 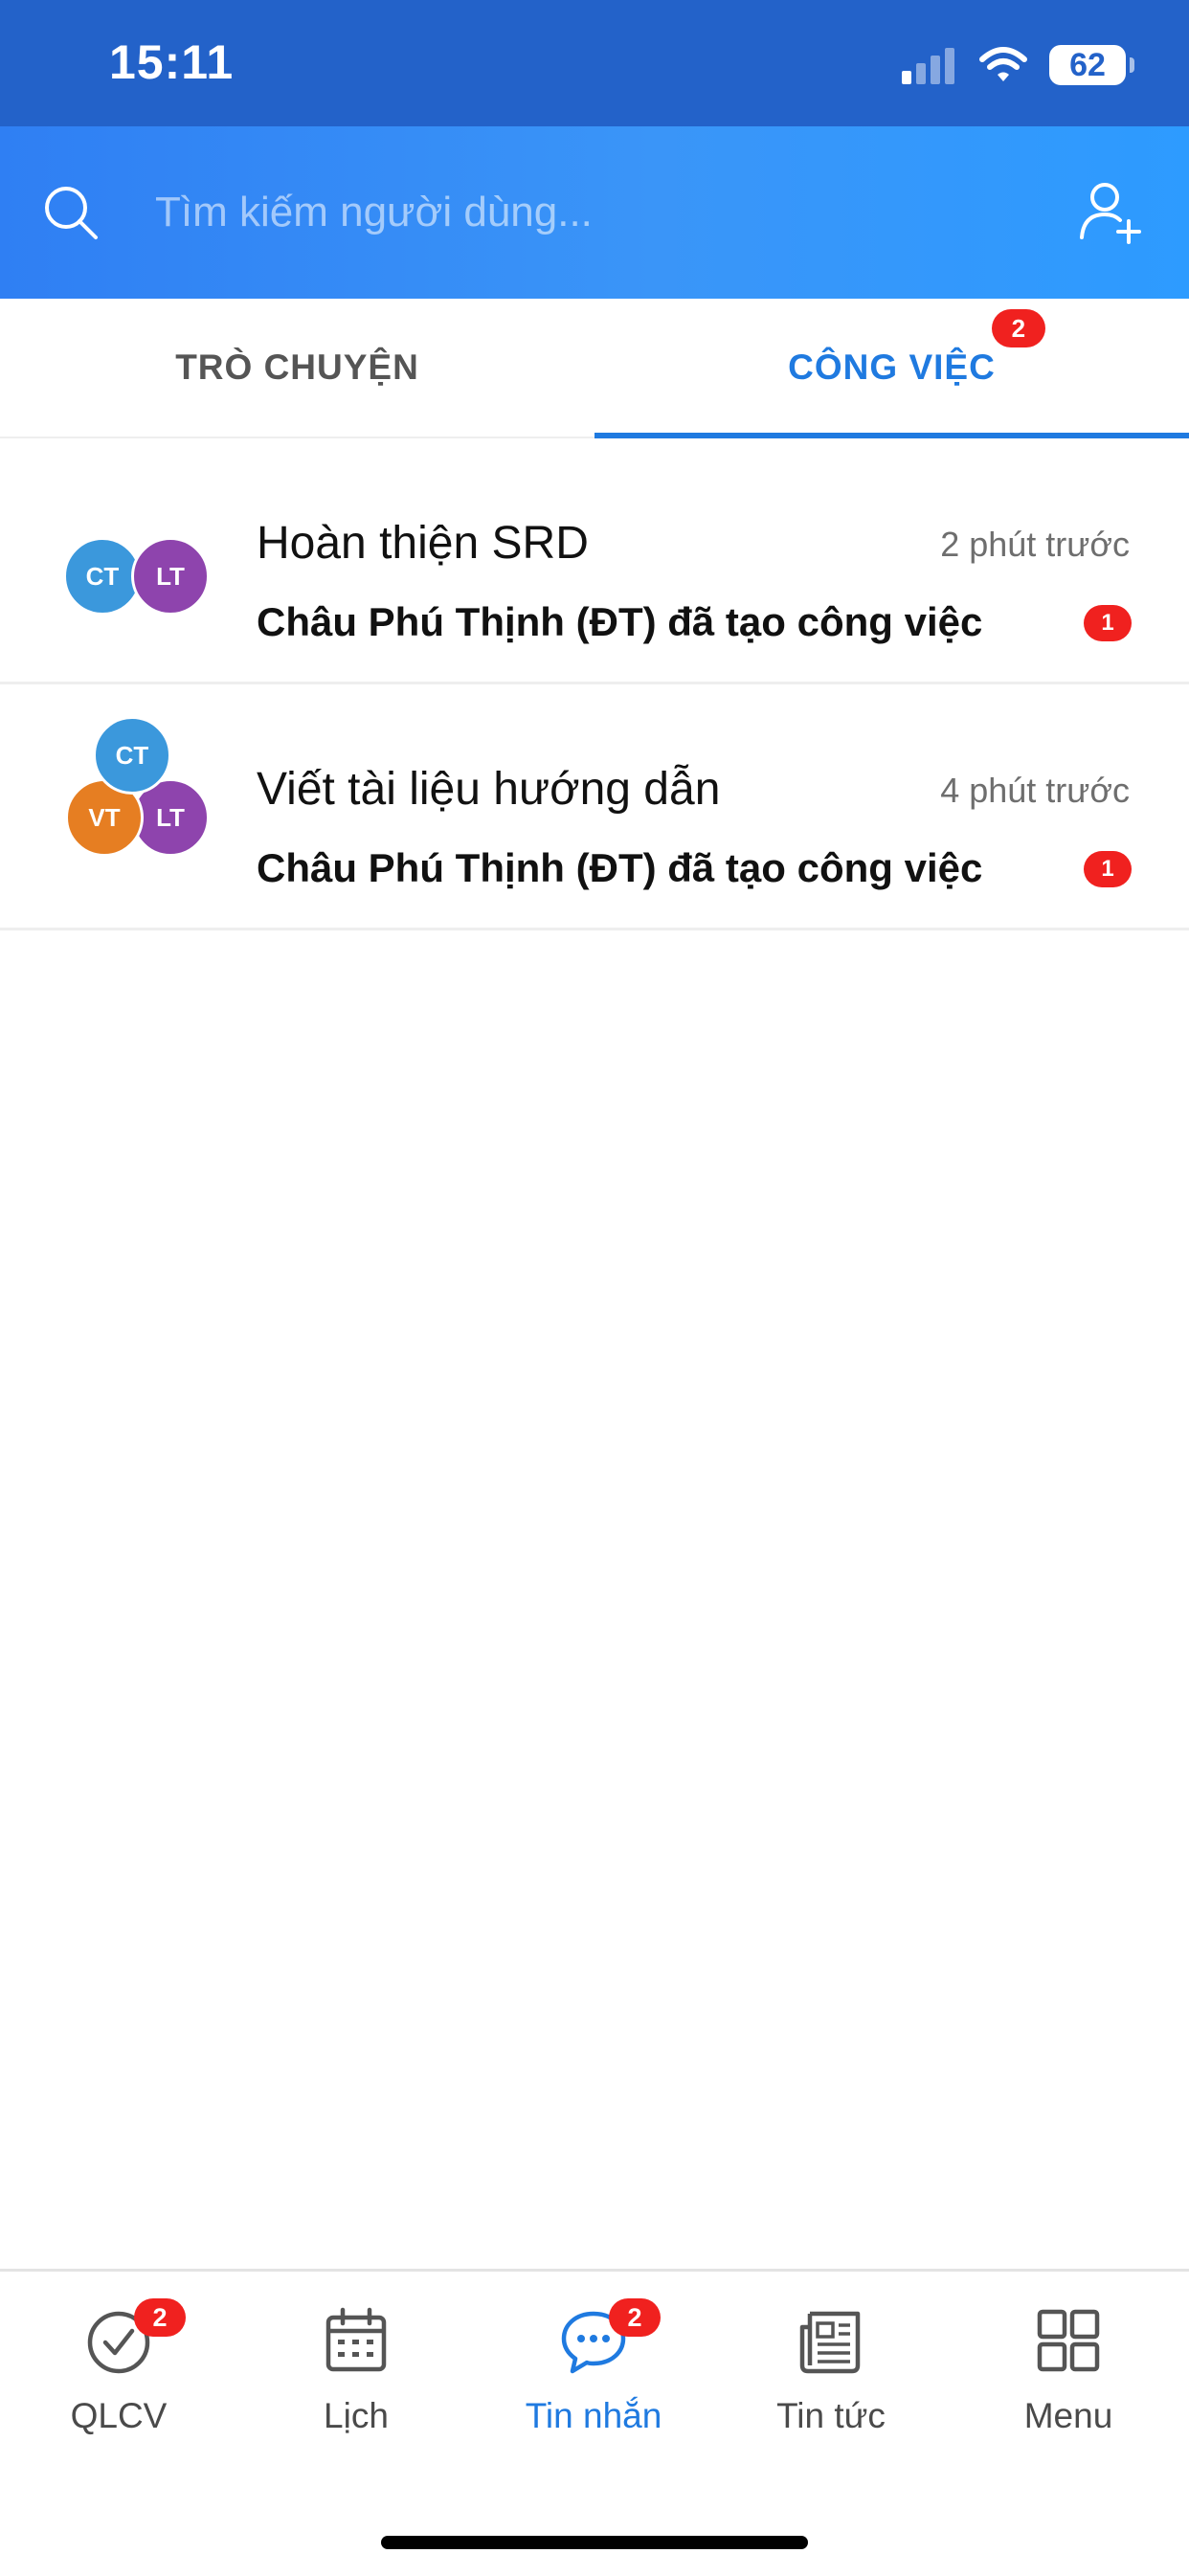 What do you see at coordinates (831, 2415) in the screenshot?
I see `nav-label: Tin tức` at bounding box center [831, 2415].